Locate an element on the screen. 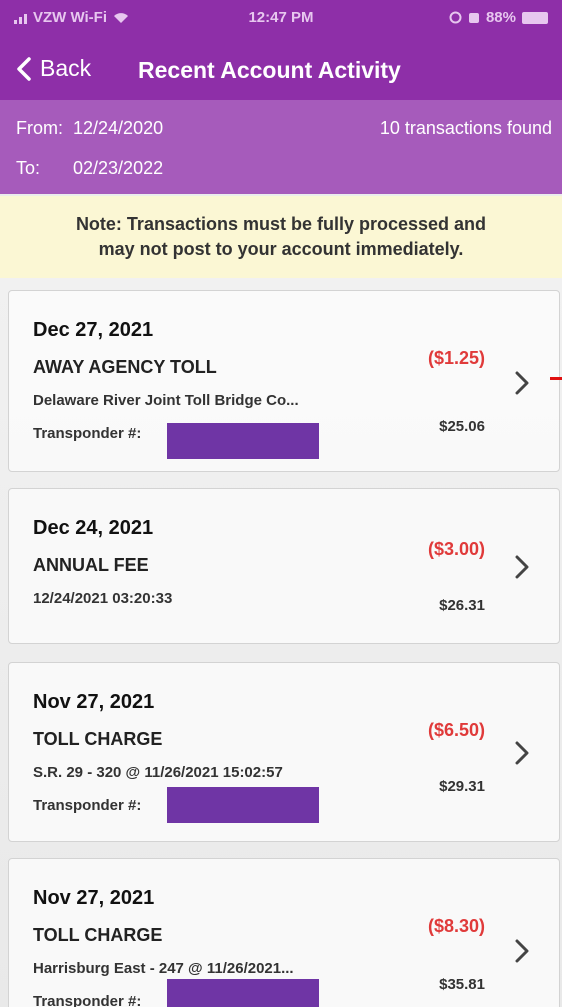  alarm-icon is located at coordinates (473, 18).